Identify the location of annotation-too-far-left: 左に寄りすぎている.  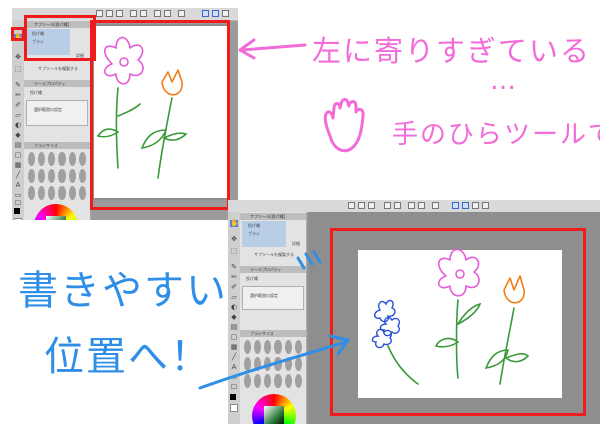
(452, 51).